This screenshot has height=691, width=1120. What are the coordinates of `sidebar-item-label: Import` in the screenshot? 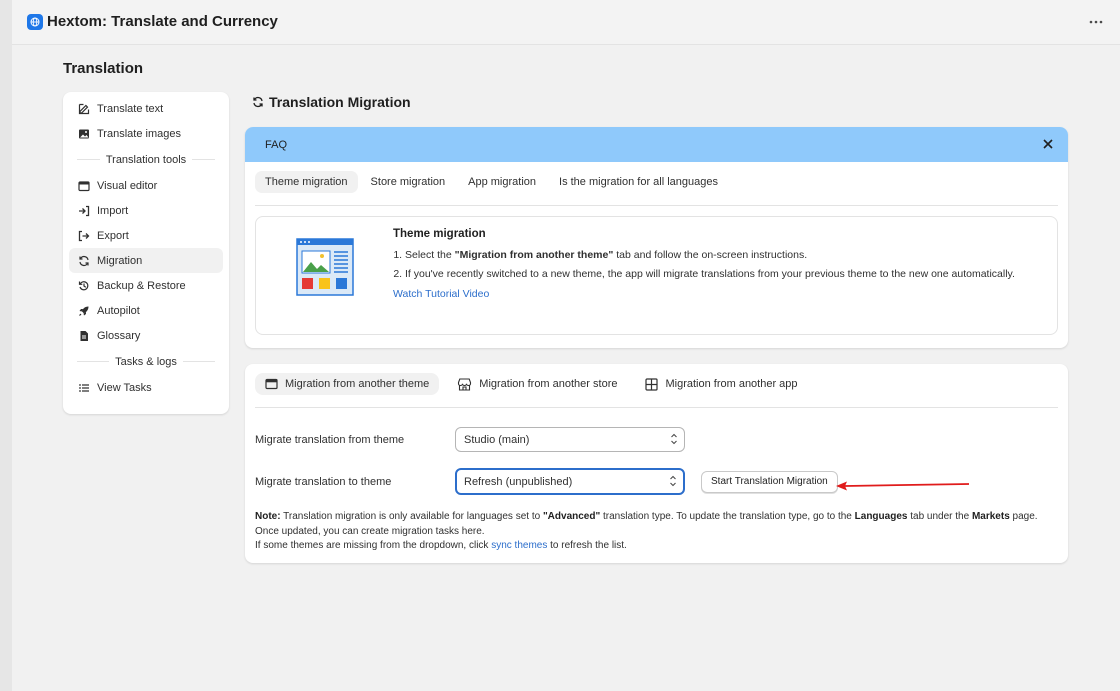 It's located at (113, 210).